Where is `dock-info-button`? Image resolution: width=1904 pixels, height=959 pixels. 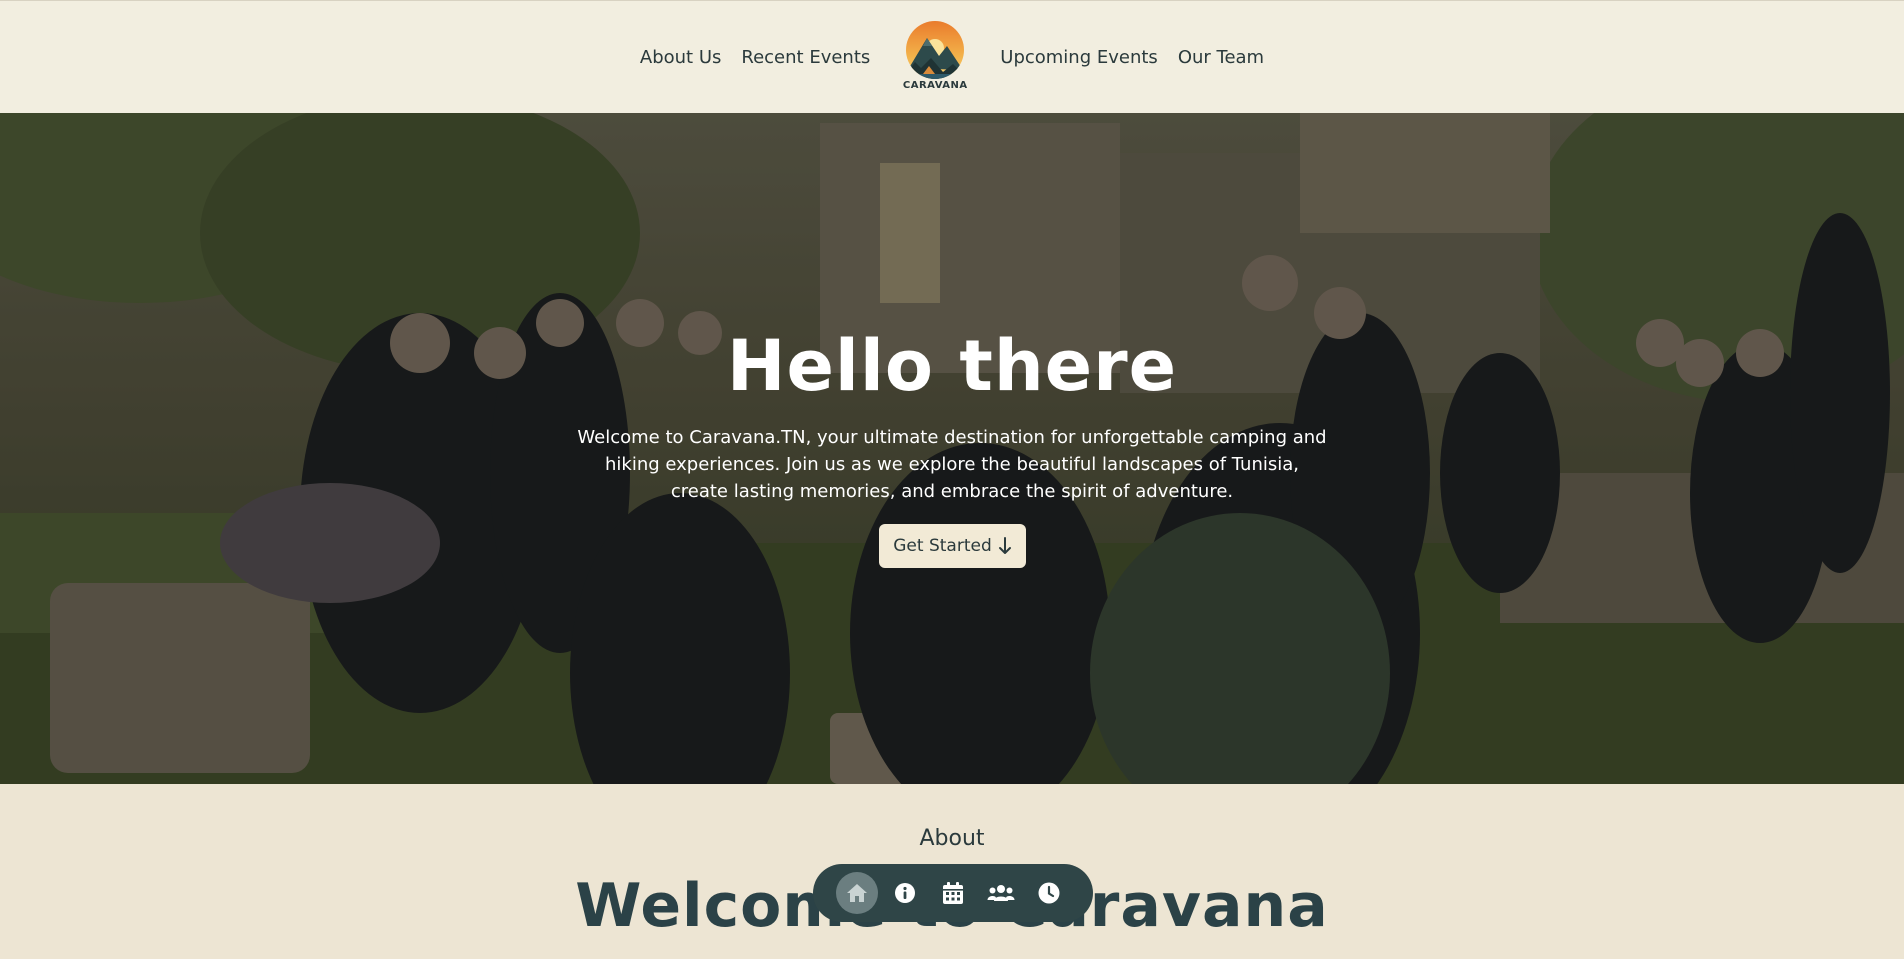
dock-info-button is located at coordinates (905, 893).